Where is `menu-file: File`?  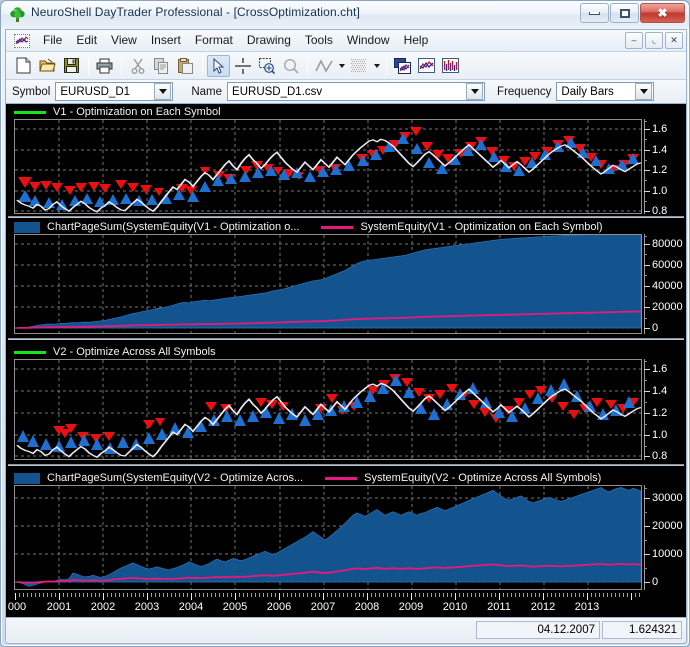 menu-file: File is located at coordinates (52, 40).